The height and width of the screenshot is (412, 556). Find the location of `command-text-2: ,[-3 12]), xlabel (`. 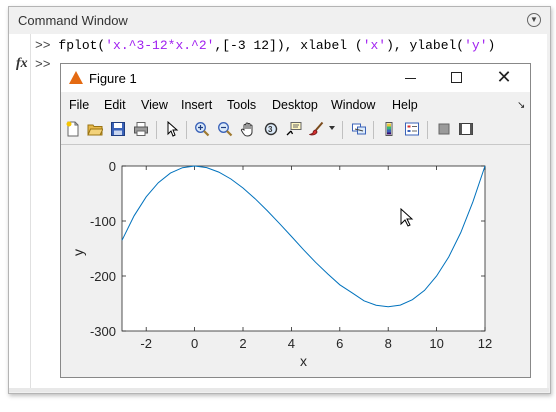

command-text-2: ,[-3 12]), xlabel ( is located at coordinates (288, 45).